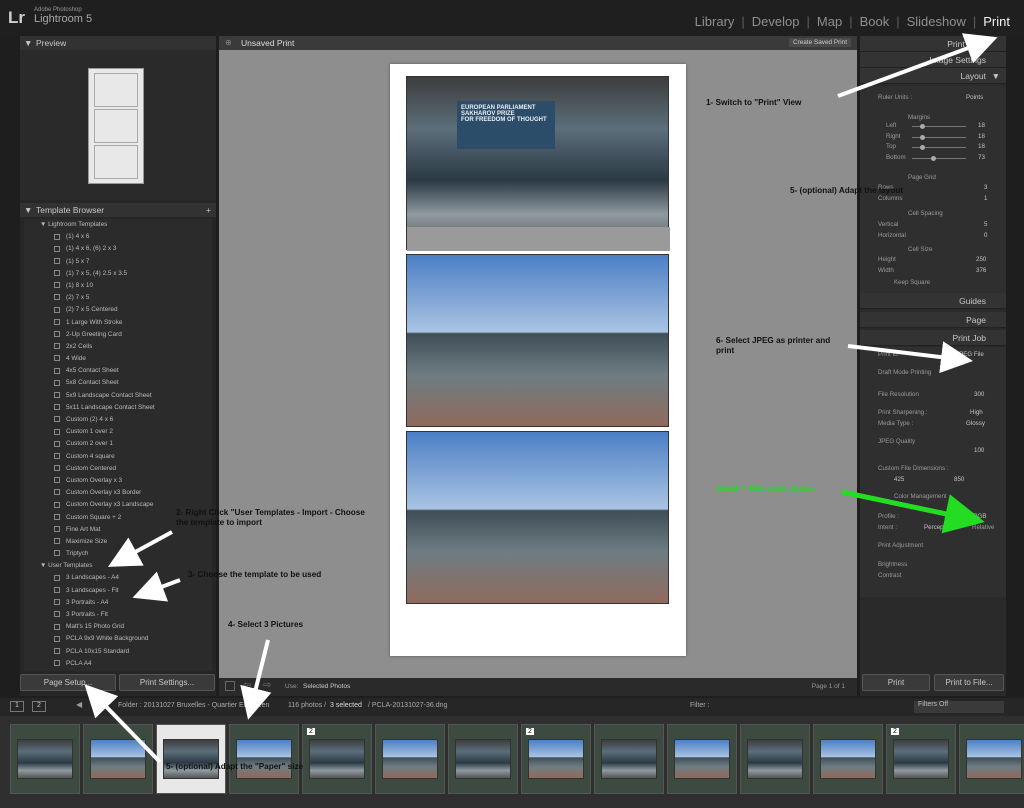 This screenshot has height=808, width=1024. What do you see at coordinates (235, 766) in the screenshot?
I see `annotation-step-5b: 5- (optional) Adapt the "Paper" size` at bounding box center [235, 766].